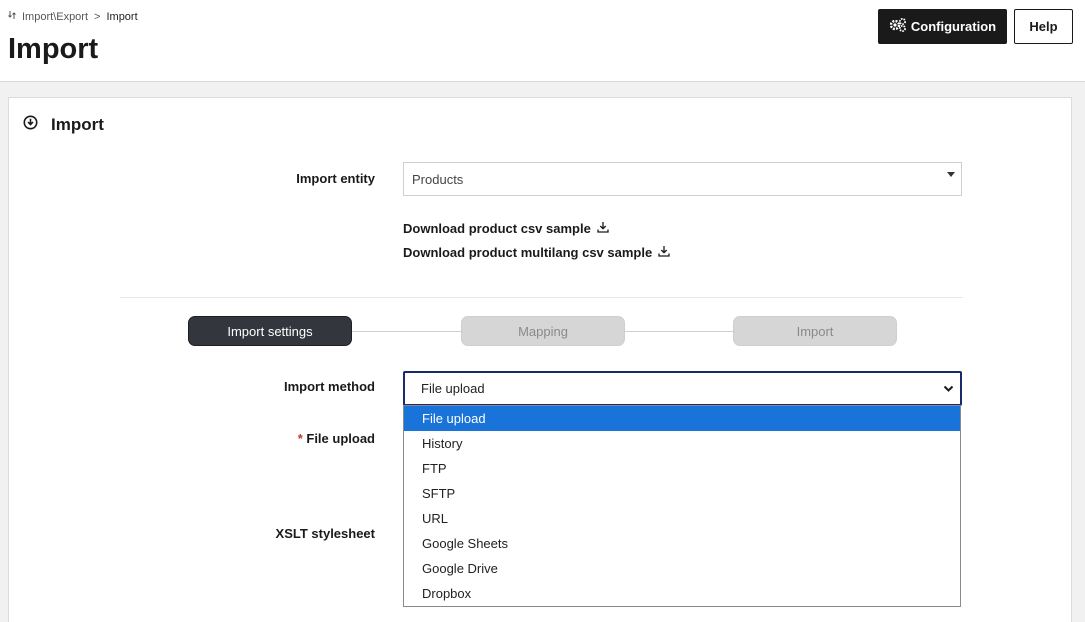 The image size is (1085, 622). I want to click on configuration-button: Configuration, so click(942, 26).